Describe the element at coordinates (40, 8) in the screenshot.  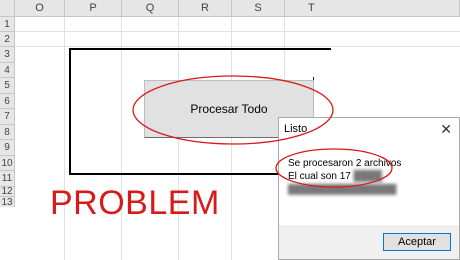
I see `column-header-o: O` at that location.